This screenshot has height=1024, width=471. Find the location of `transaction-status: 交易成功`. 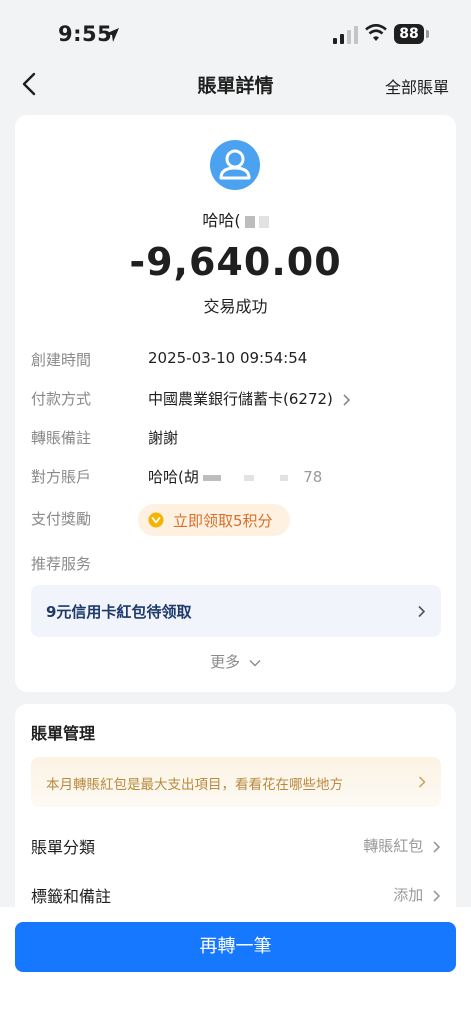

transaction-status: 交易成功 is located at coordinates (235, 306).